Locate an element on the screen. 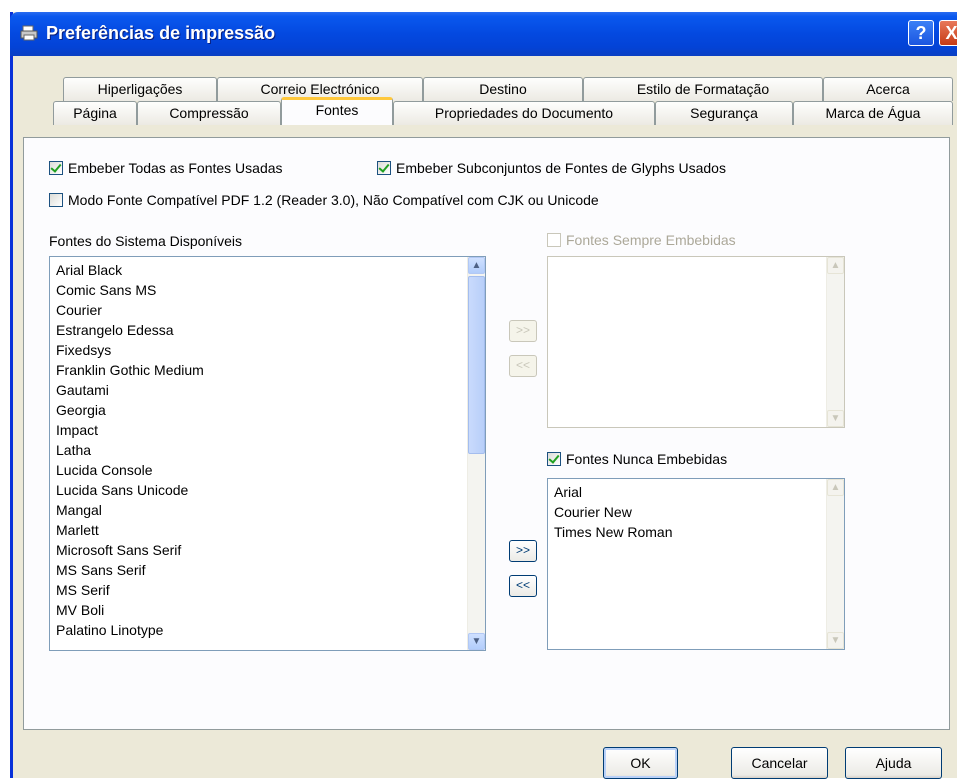  never-embedded-option: Fontes Nunca Embebidas is located at coordinates (637, 459).